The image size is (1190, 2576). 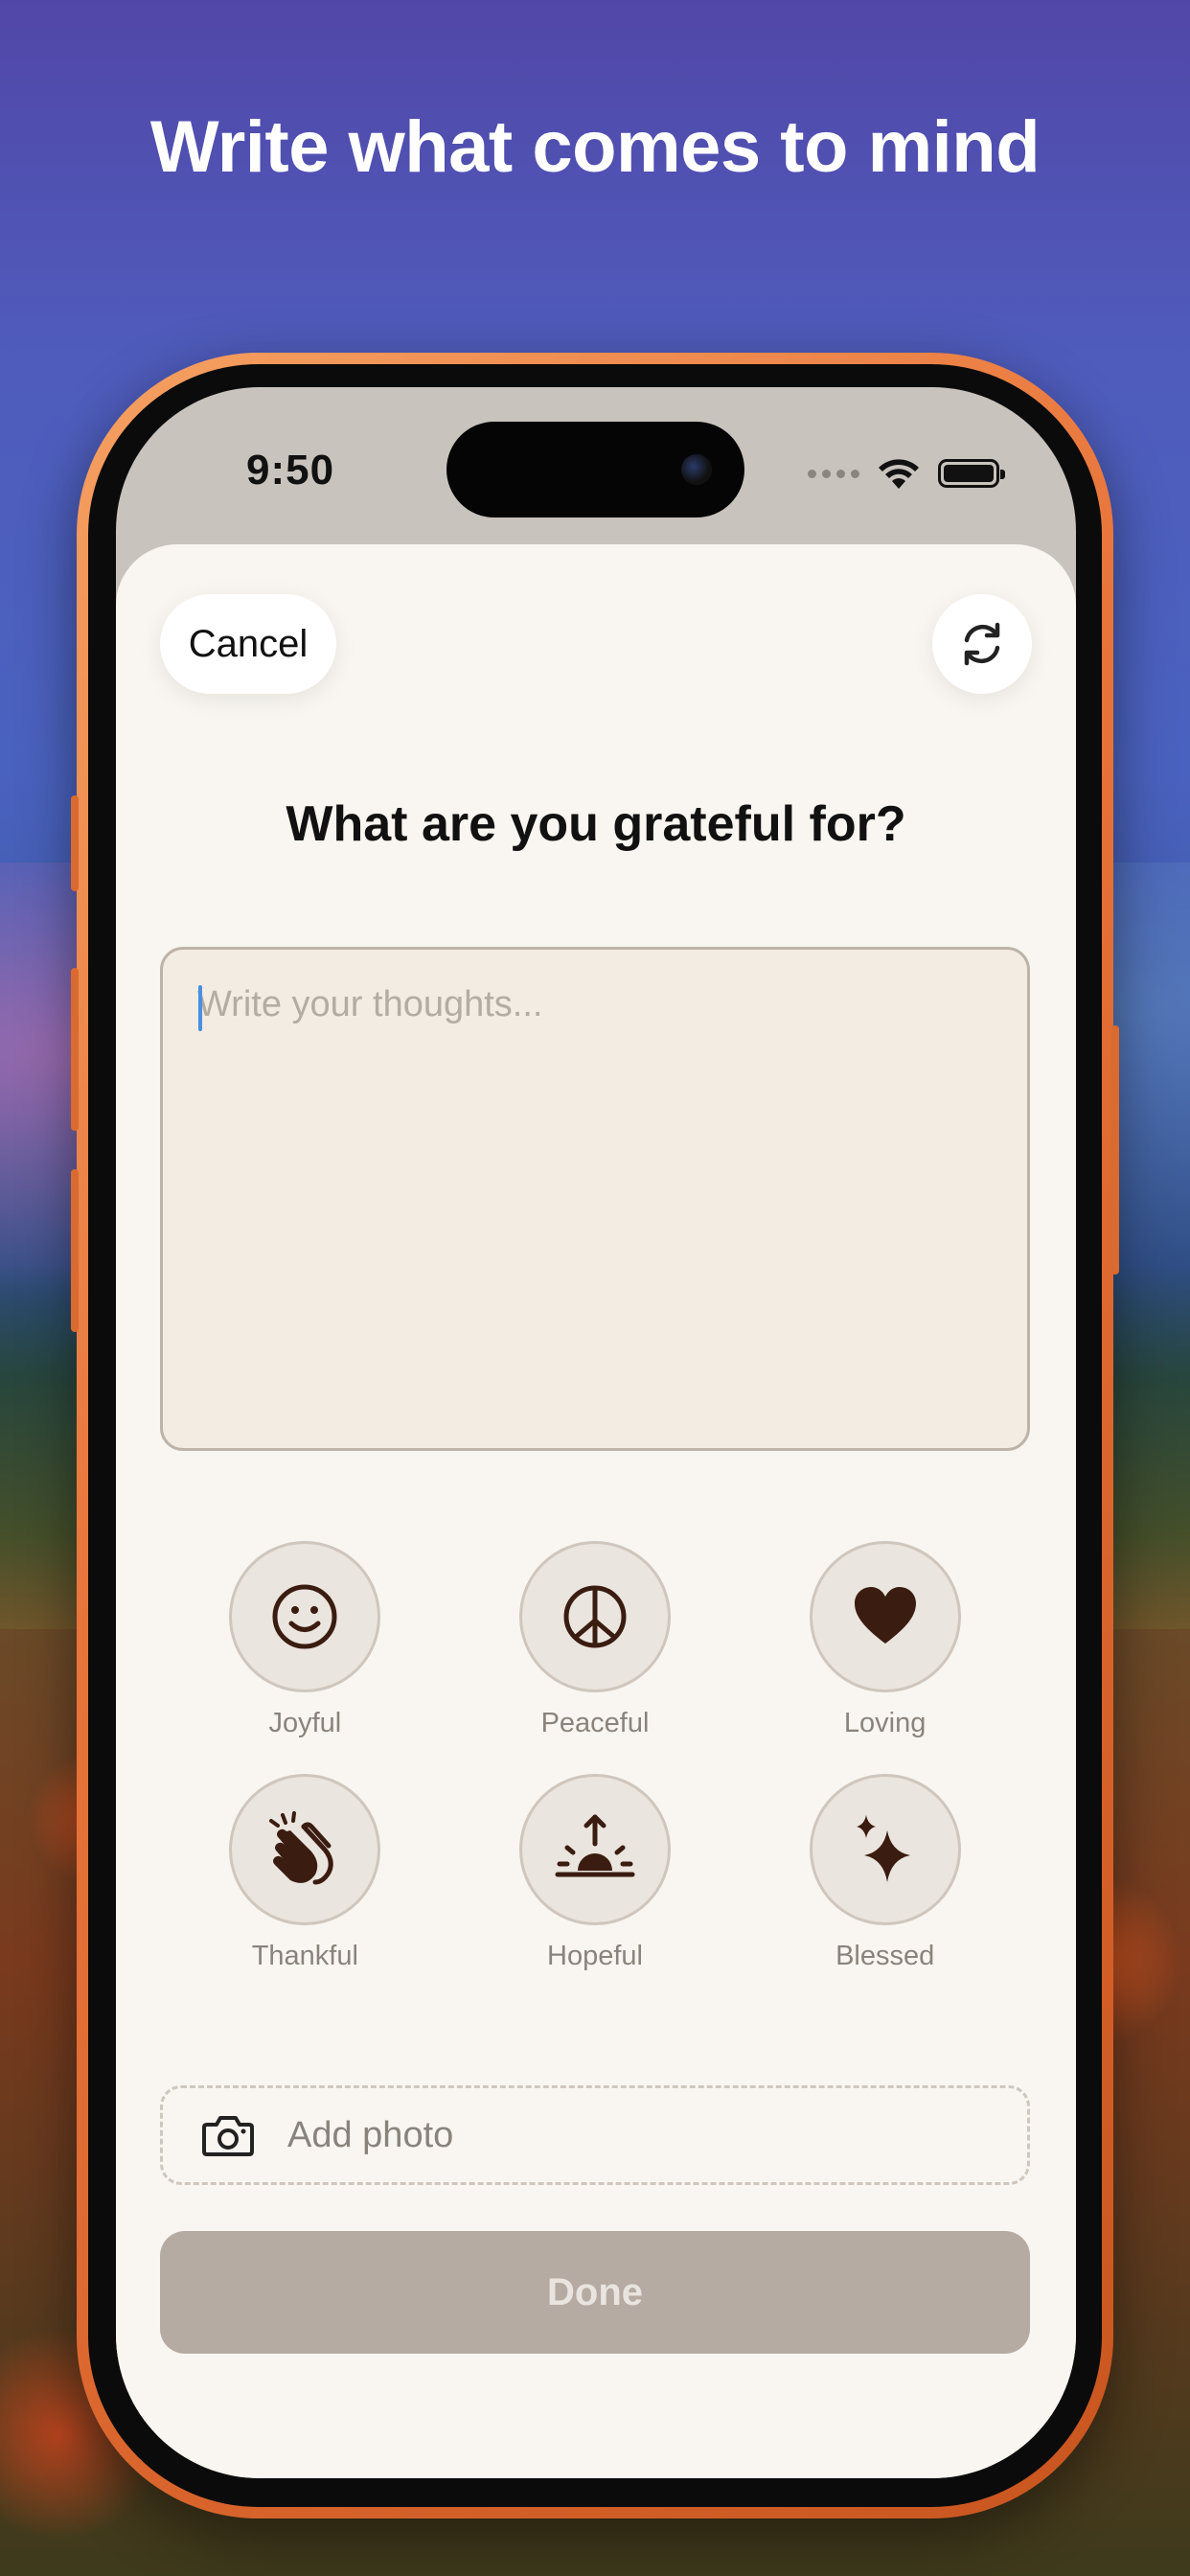 I want to click on mood-peaceful-button, so click(x=594, y=1616).